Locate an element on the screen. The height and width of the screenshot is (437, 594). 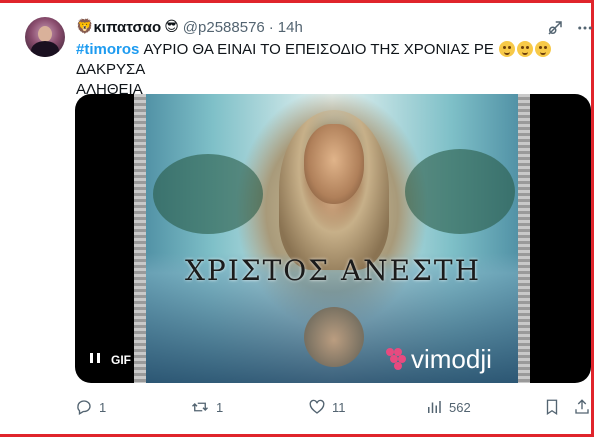
gif-badge: GIF is located at coordinates (121, 359).